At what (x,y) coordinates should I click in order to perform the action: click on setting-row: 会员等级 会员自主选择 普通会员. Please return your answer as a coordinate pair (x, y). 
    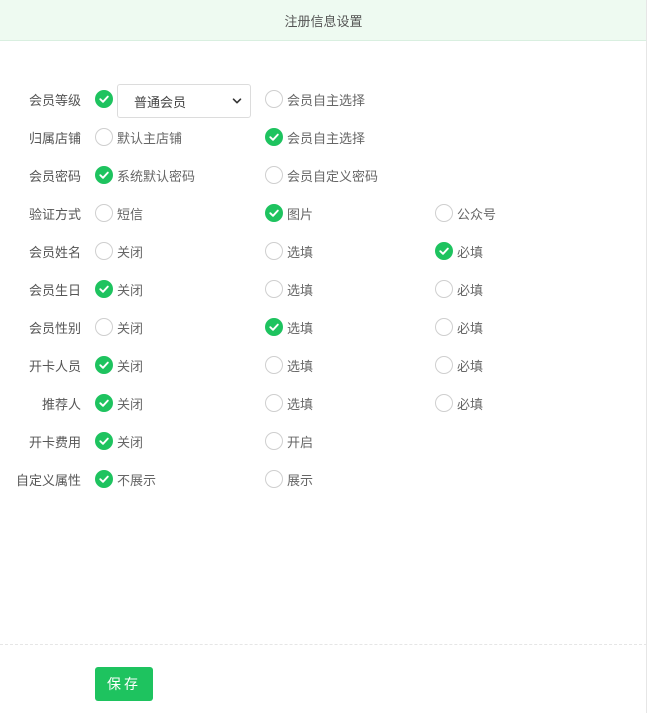
    Looking at the image, I should click on (323, 99).